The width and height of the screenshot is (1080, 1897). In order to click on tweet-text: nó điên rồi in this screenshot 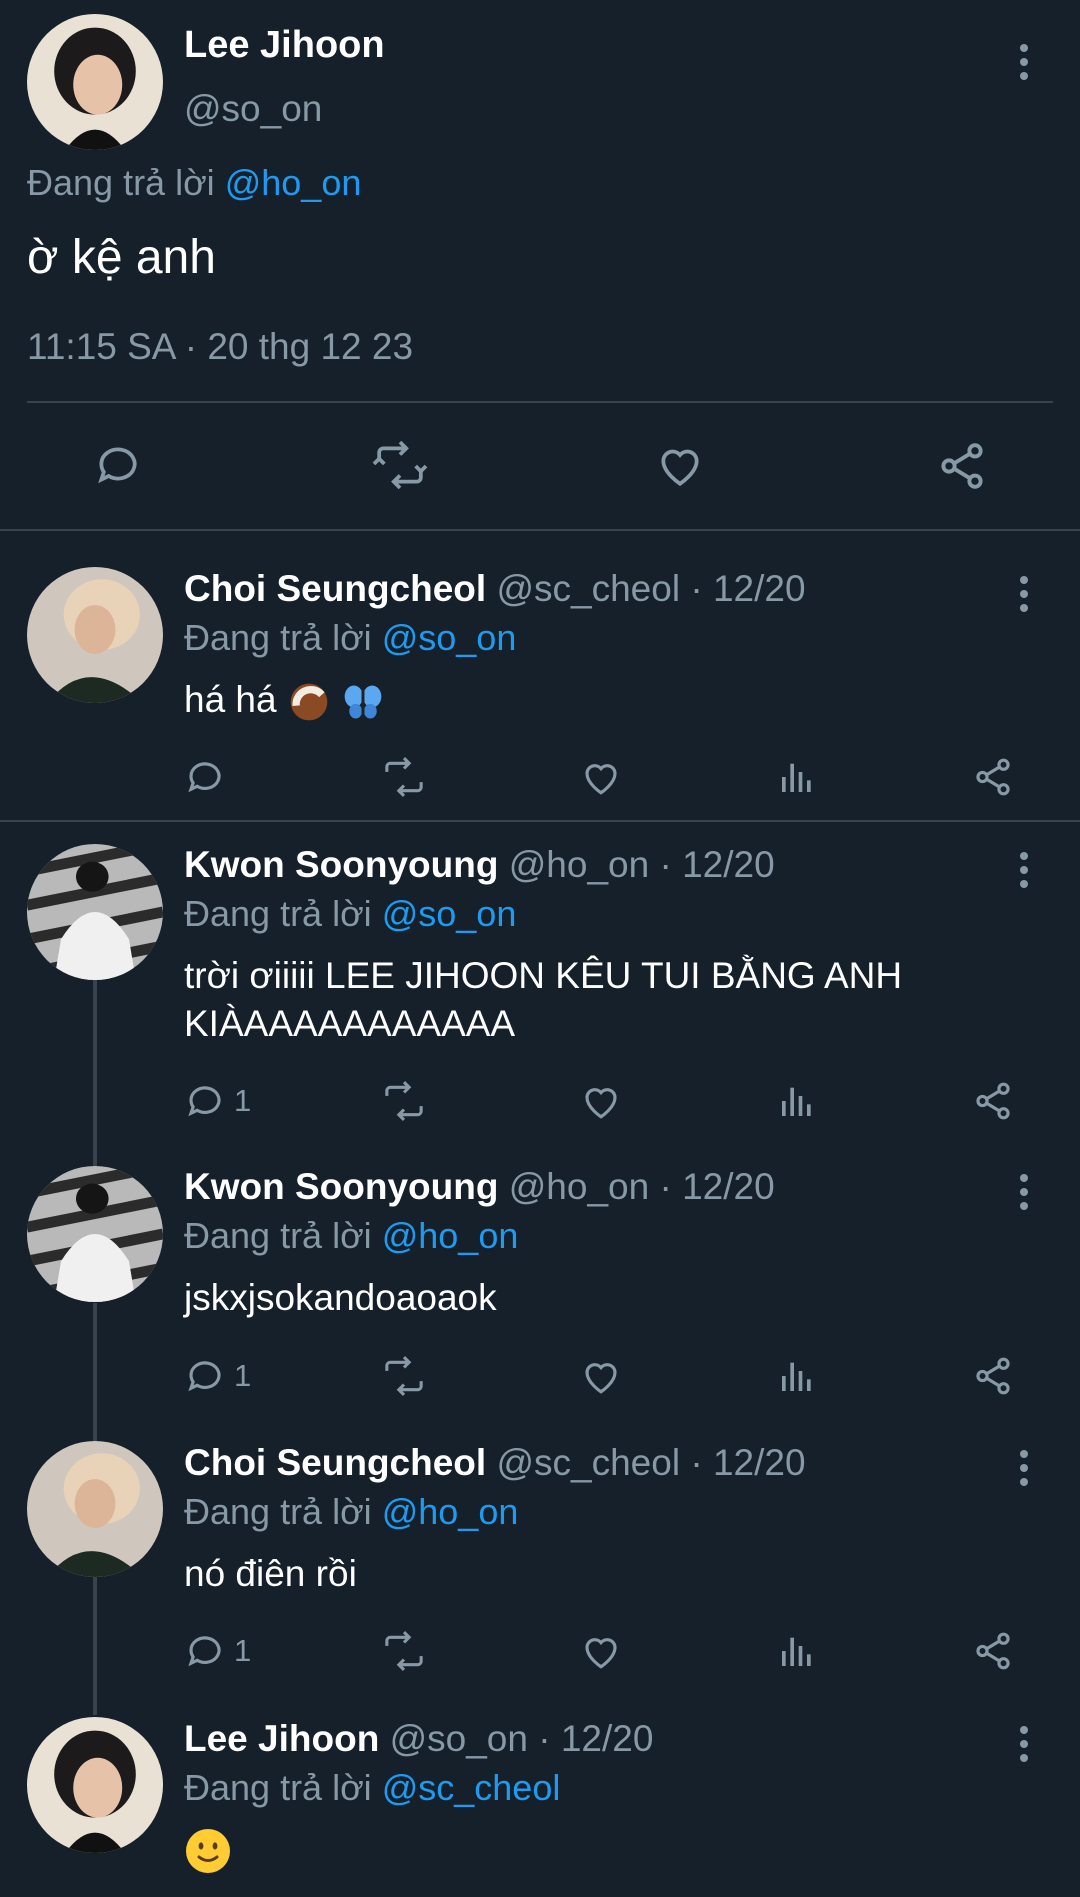, I will do `click(270, 1573)`.